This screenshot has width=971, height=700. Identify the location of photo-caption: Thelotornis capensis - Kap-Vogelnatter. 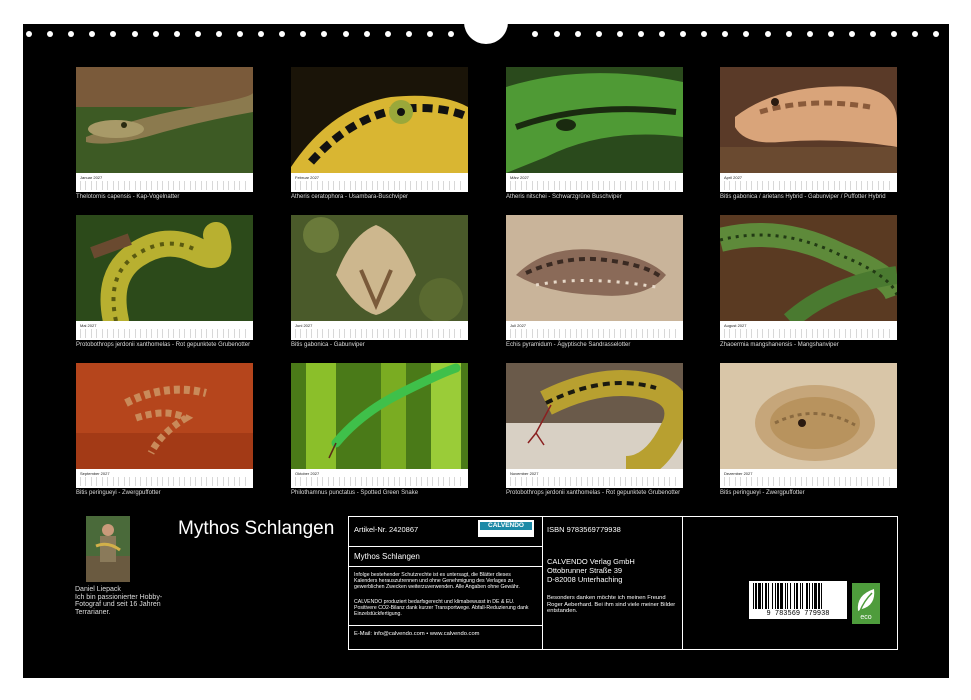
(128, 197).